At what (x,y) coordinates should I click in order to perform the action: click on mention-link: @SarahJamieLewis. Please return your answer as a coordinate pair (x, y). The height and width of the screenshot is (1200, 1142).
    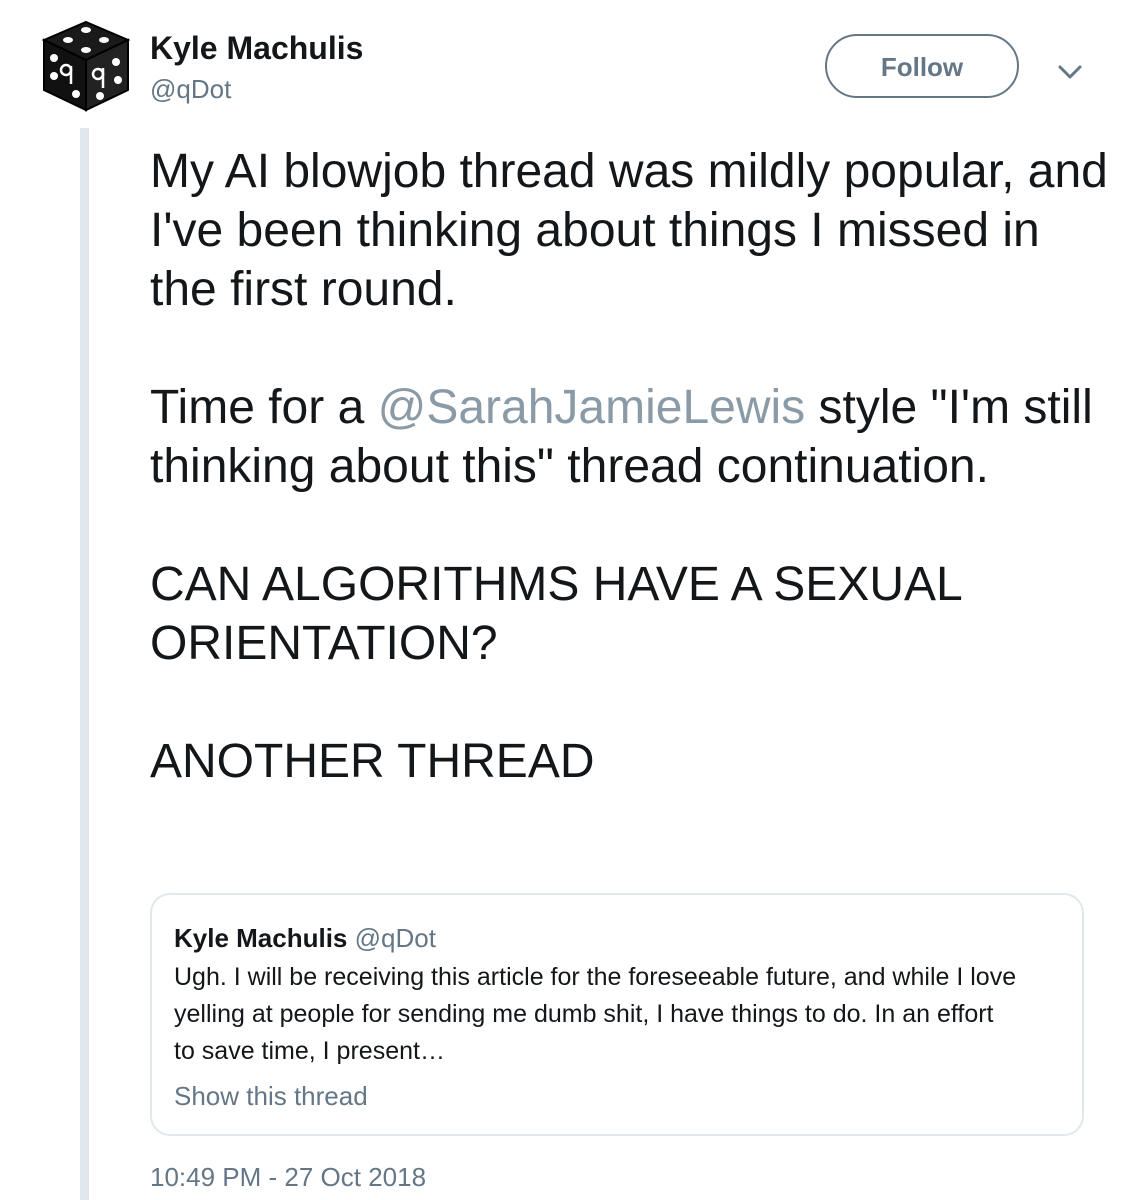
    Looking at the image, I should click on (592, 407).